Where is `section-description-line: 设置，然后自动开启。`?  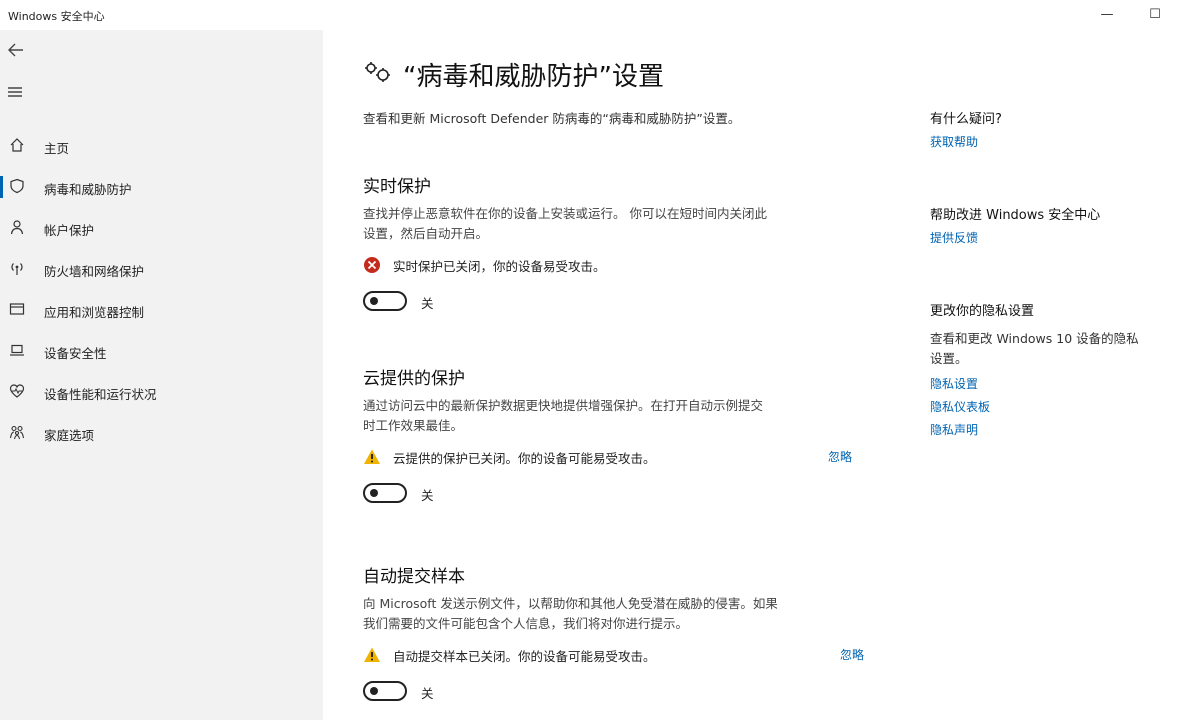
section-description-line: 设置，然后自动开启。 is located at coordinates (426, 233).